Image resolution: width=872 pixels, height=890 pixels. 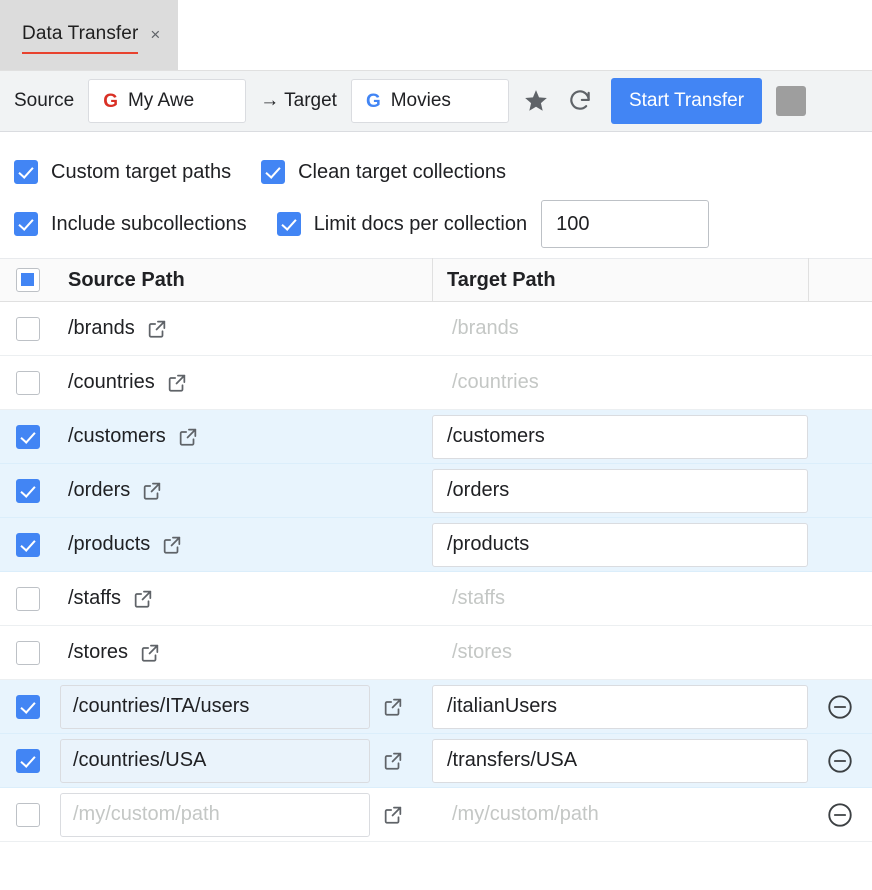 I want to click on google-g-icon: G, so click(x=373, y=101).